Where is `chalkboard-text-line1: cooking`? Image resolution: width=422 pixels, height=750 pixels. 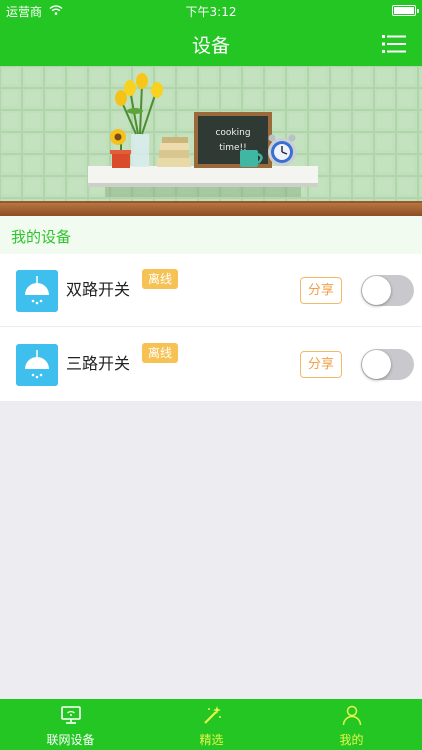
chalkboard-text-line1: cooking is located at coordinates (232, 133).